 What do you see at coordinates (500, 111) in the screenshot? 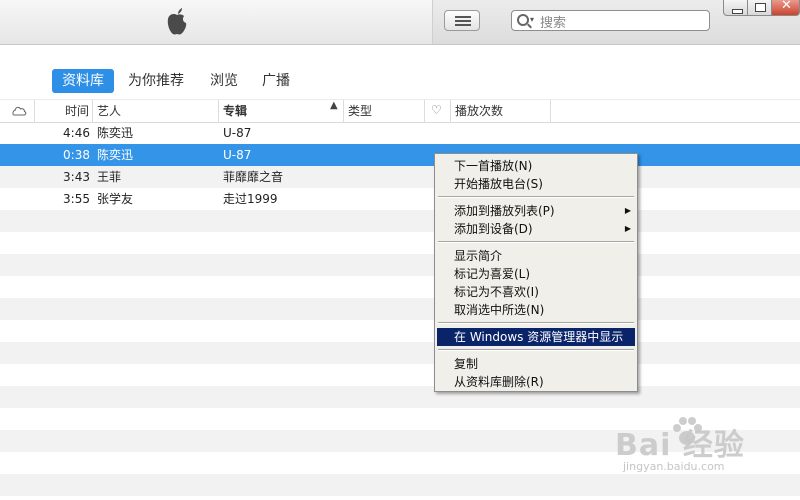
I see `col-plays: 播放次数` at bounding box center [500, 111].